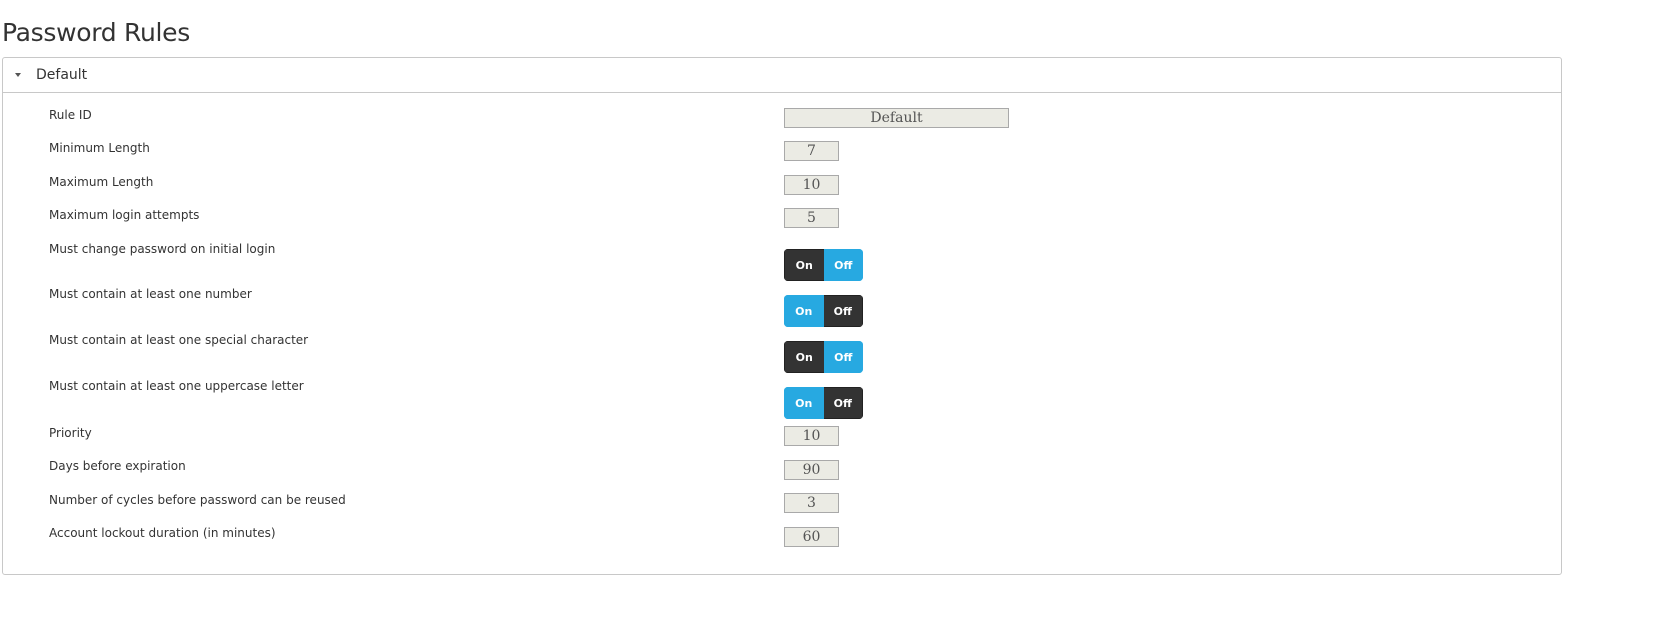 This screenshot has width=1660, height=618. What do you see at coordinates (99, 148) in the screenshot?
I see `minimum-length-label: Minimum Length` at bounding box center [99, 148].